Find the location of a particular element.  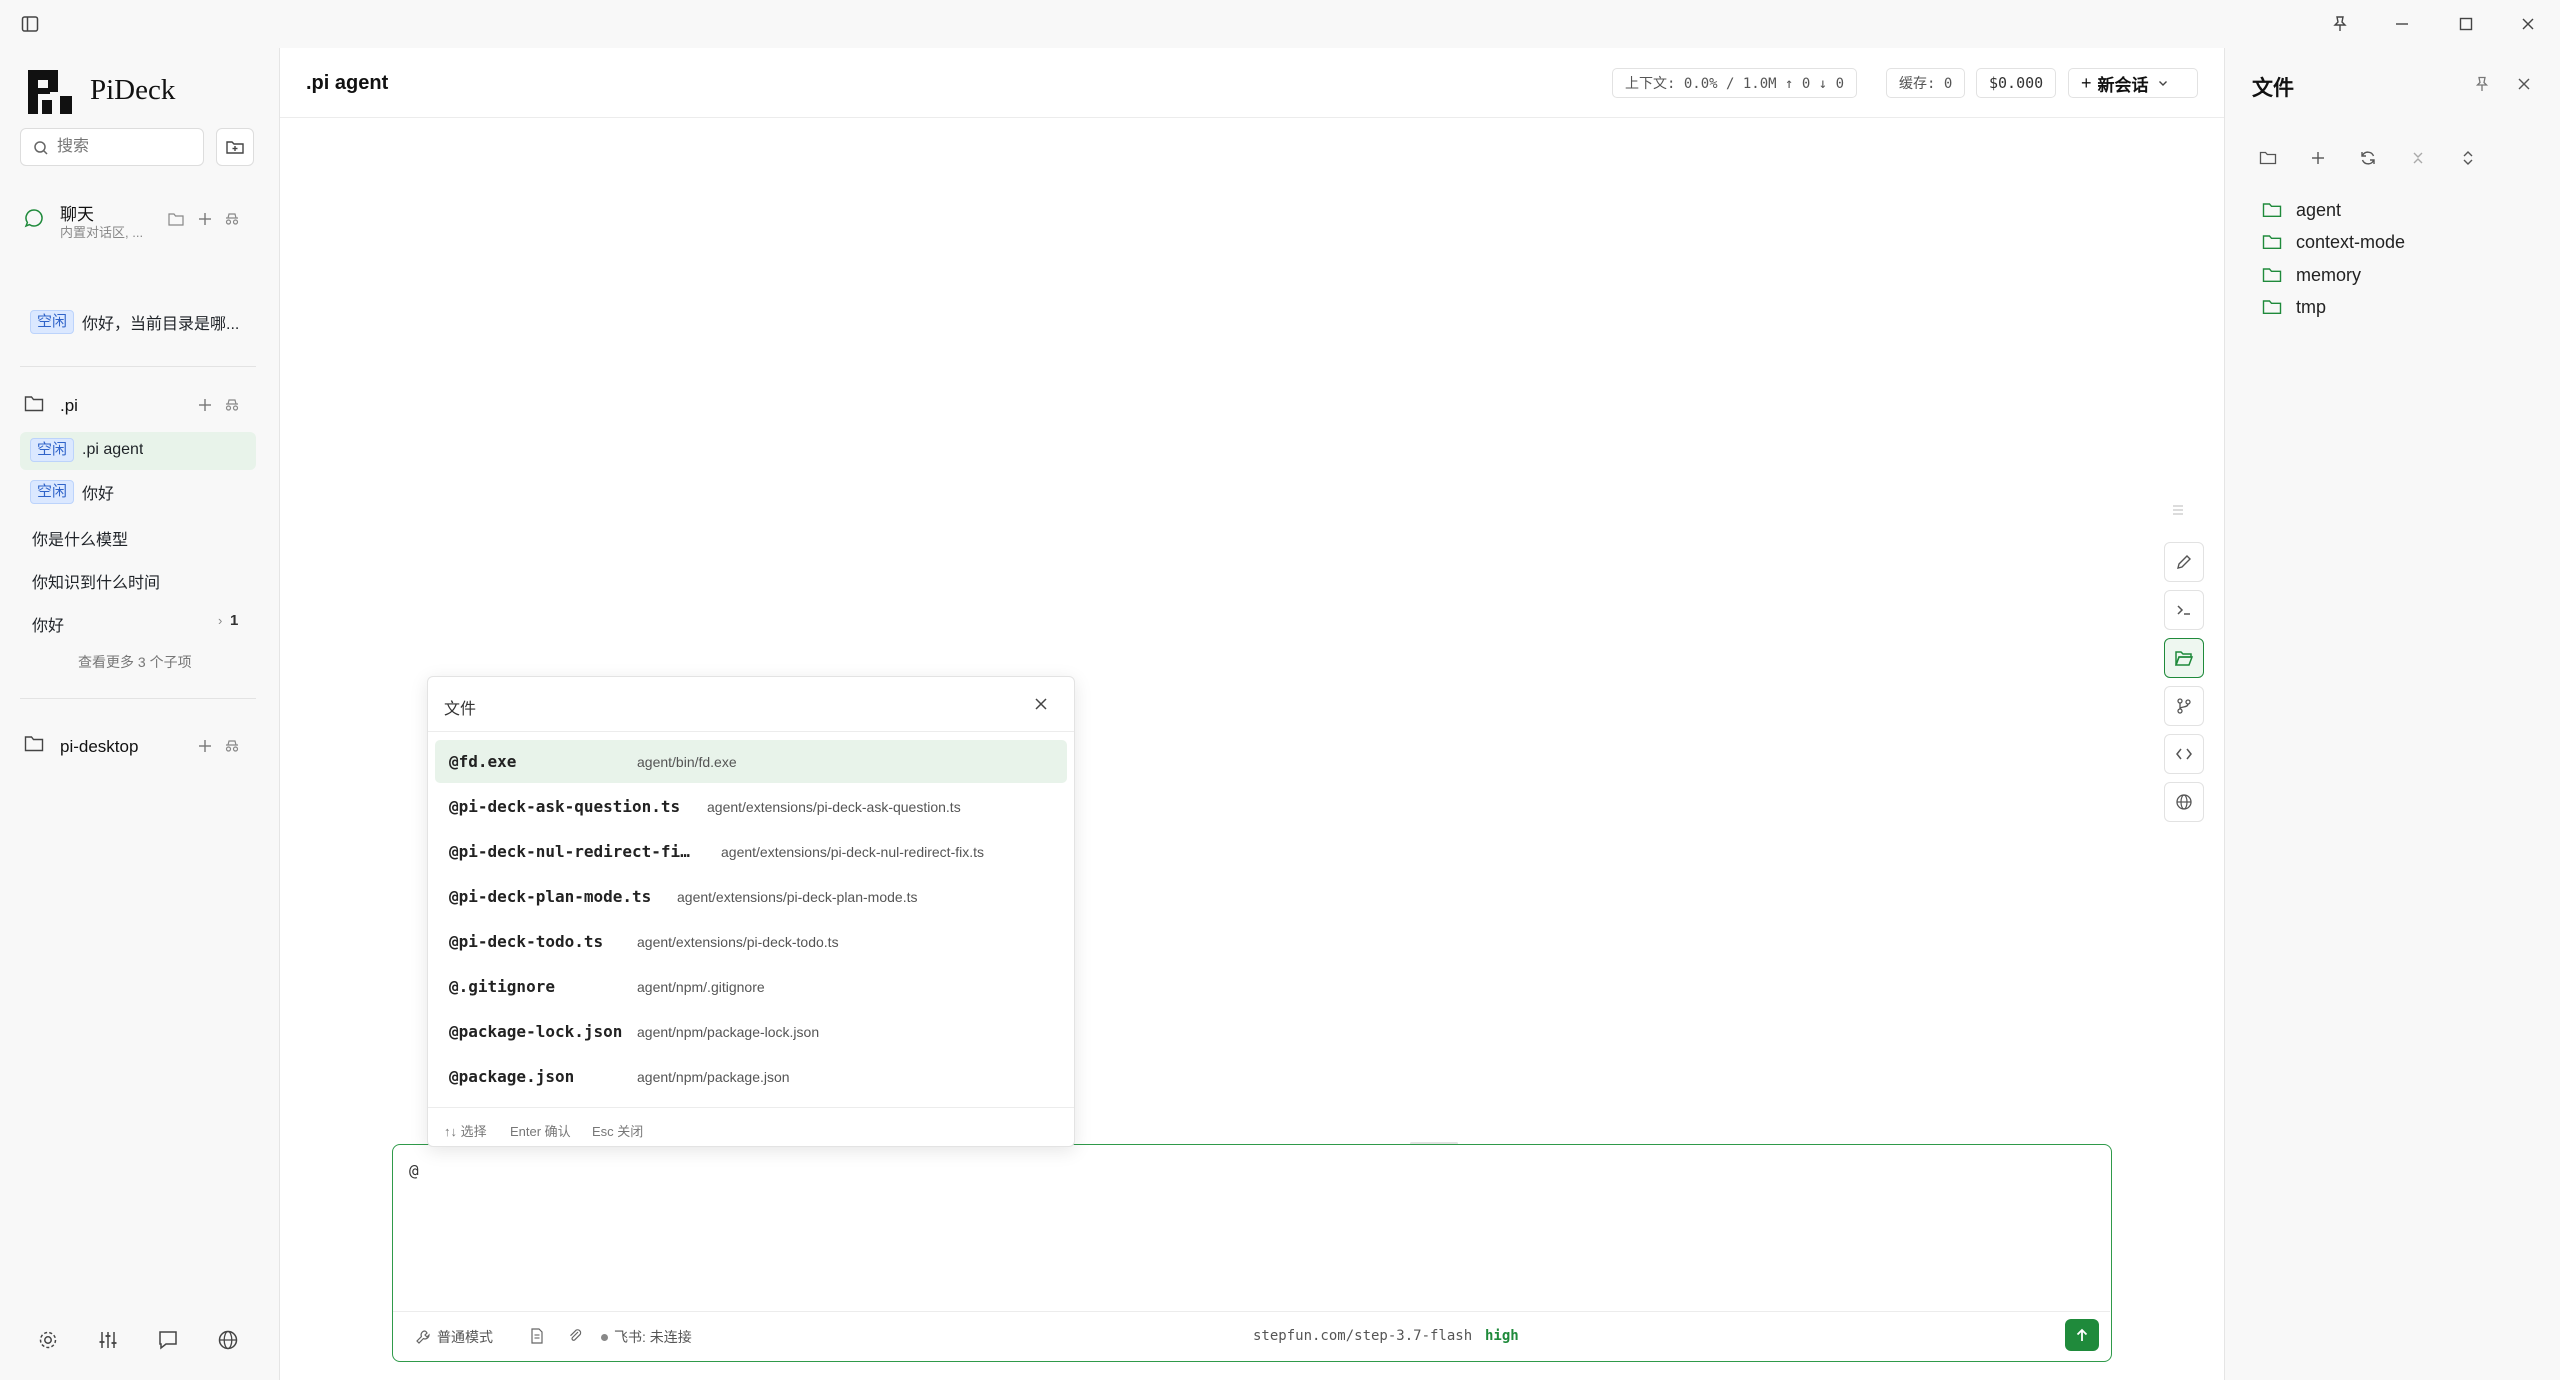

sidebar: PiDeck 聊天 内置对话区, ... 空闲 你好，当前目录是哪... .pi is located at coordinates (140, 714).